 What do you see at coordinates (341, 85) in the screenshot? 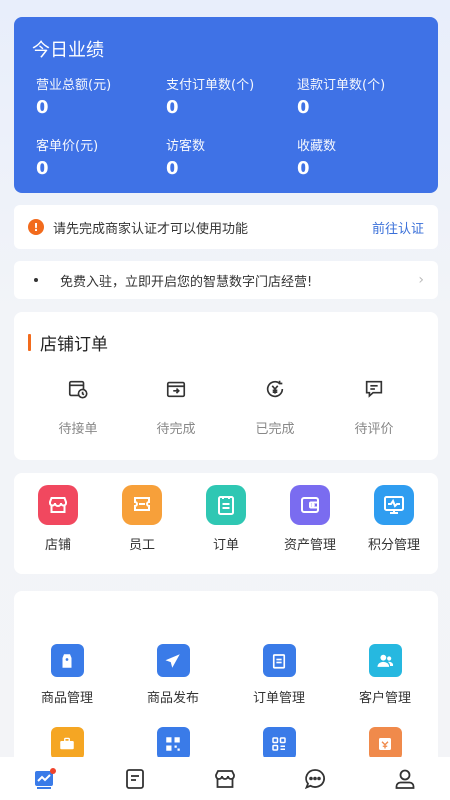
I see `stat-label: 退款订单数(个)` at bounding box center [341, 85].